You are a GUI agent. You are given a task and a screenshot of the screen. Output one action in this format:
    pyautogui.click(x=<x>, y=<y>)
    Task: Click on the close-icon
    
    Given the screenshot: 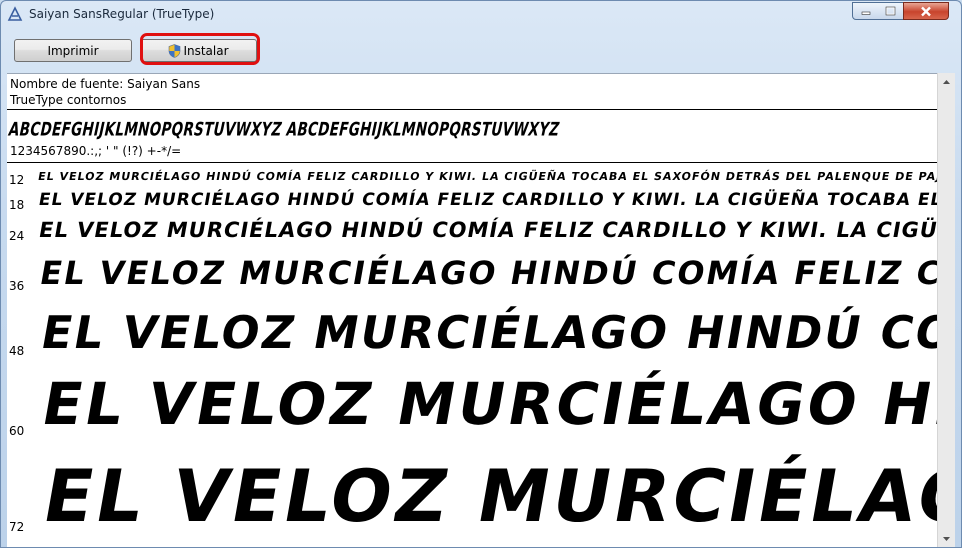 What is the action you would take?
    pyautogui.click(x=926, y=11)
    